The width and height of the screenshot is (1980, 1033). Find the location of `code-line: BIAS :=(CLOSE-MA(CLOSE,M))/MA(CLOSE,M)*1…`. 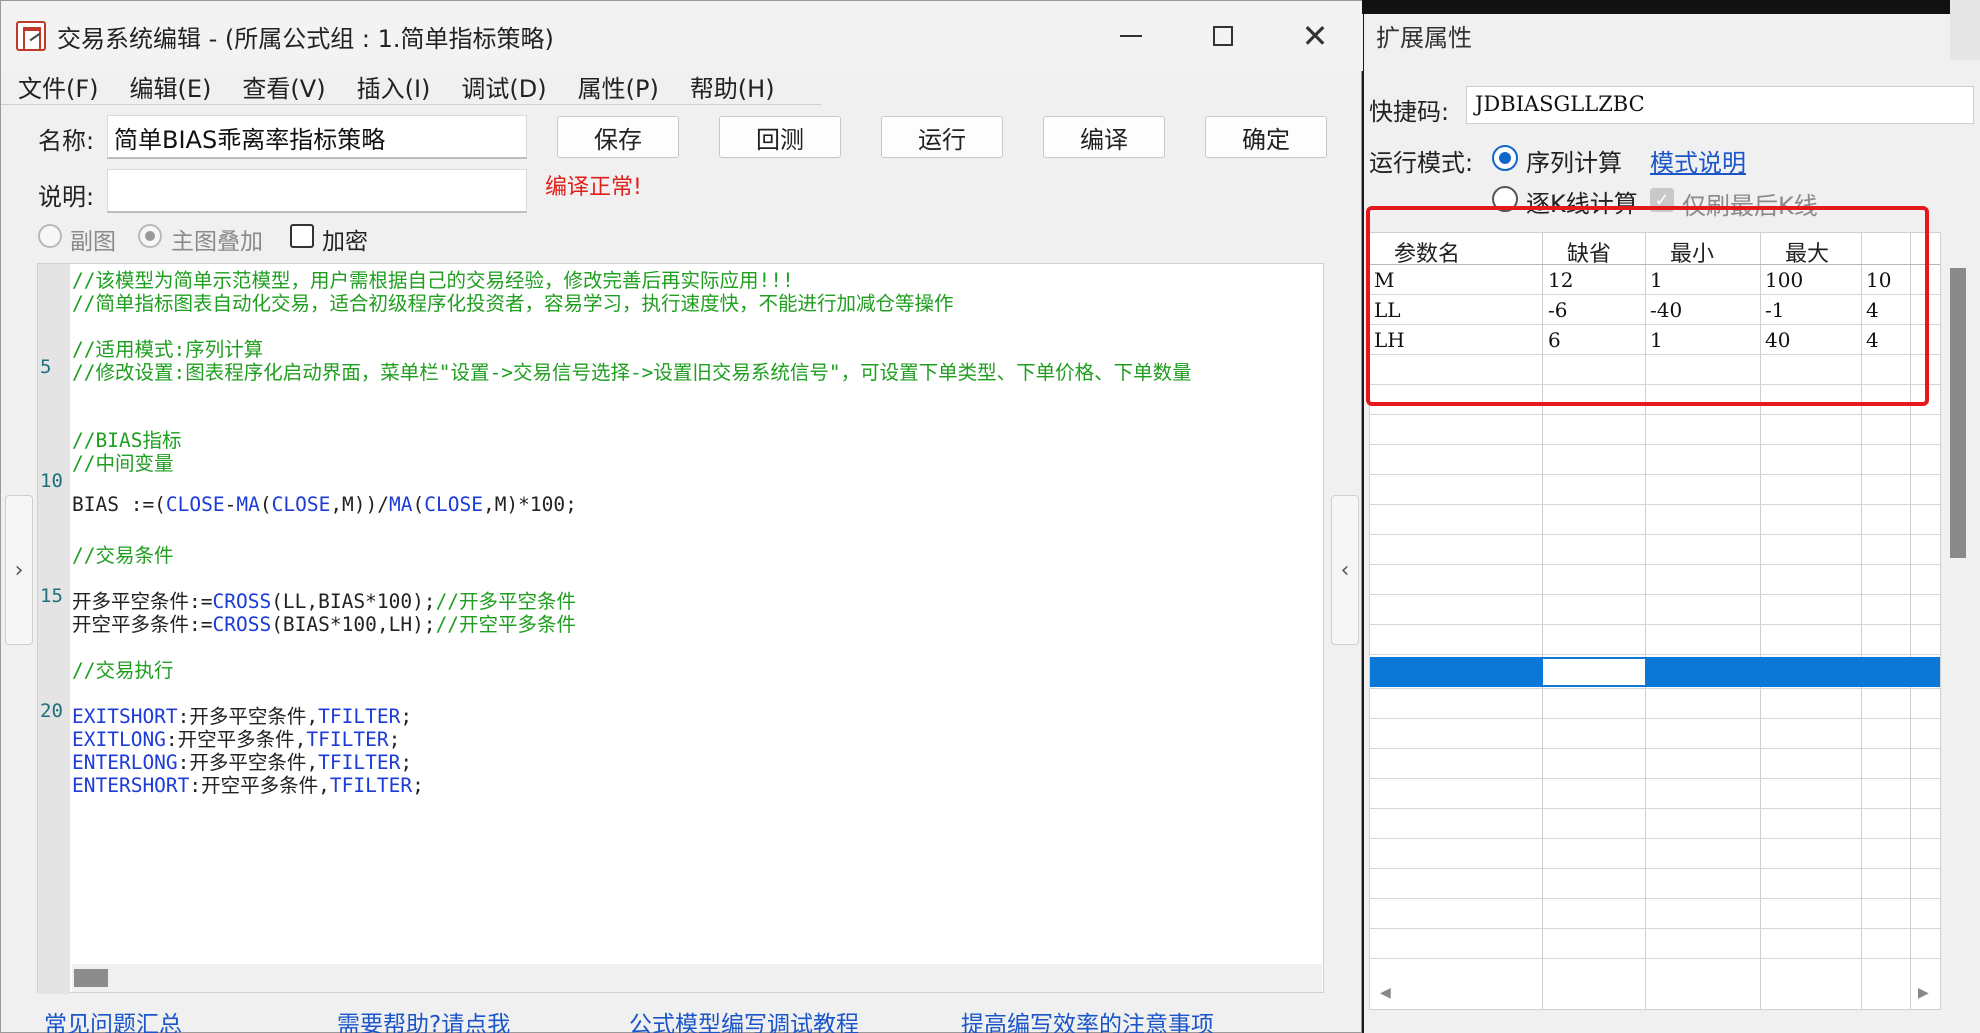

code-line: BIAS :=(CLOSE-MA(CLOSE,M))/MA(CLOSE,M)*1… is located at coordinates (324, 504).